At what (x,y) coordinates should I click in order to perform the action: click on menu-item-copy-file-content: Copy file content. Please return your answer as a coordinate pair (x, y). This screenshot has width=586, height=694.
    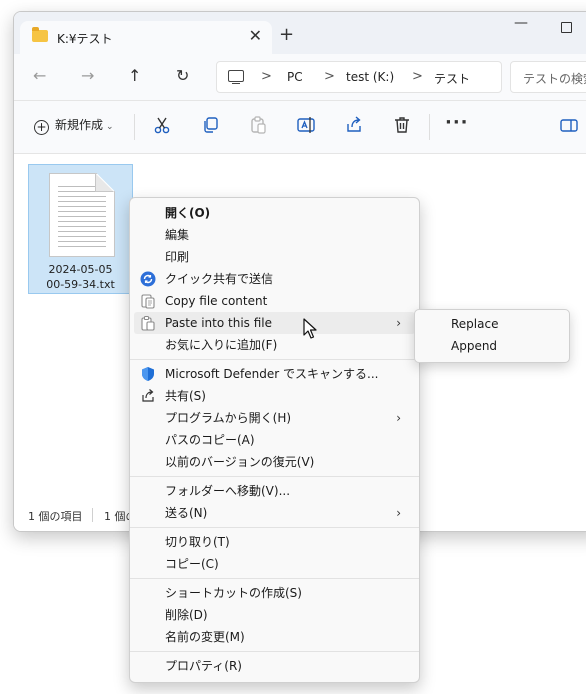
    Looking at the image, I should click on (274, 301).